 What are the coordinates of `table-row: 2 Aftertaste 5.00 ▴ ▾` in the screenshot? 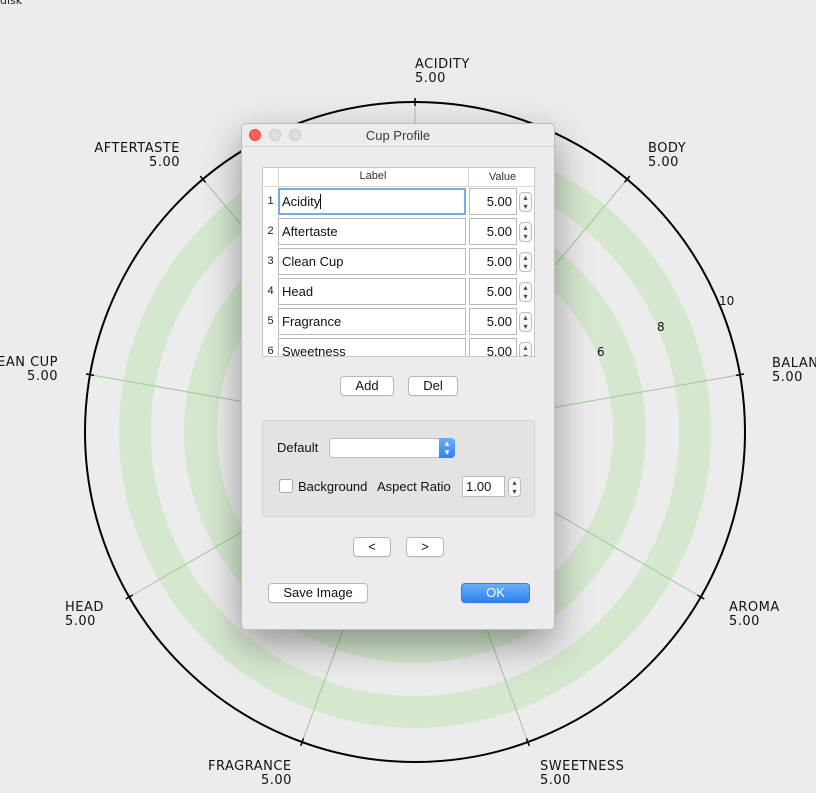 It's located at (398, 232).